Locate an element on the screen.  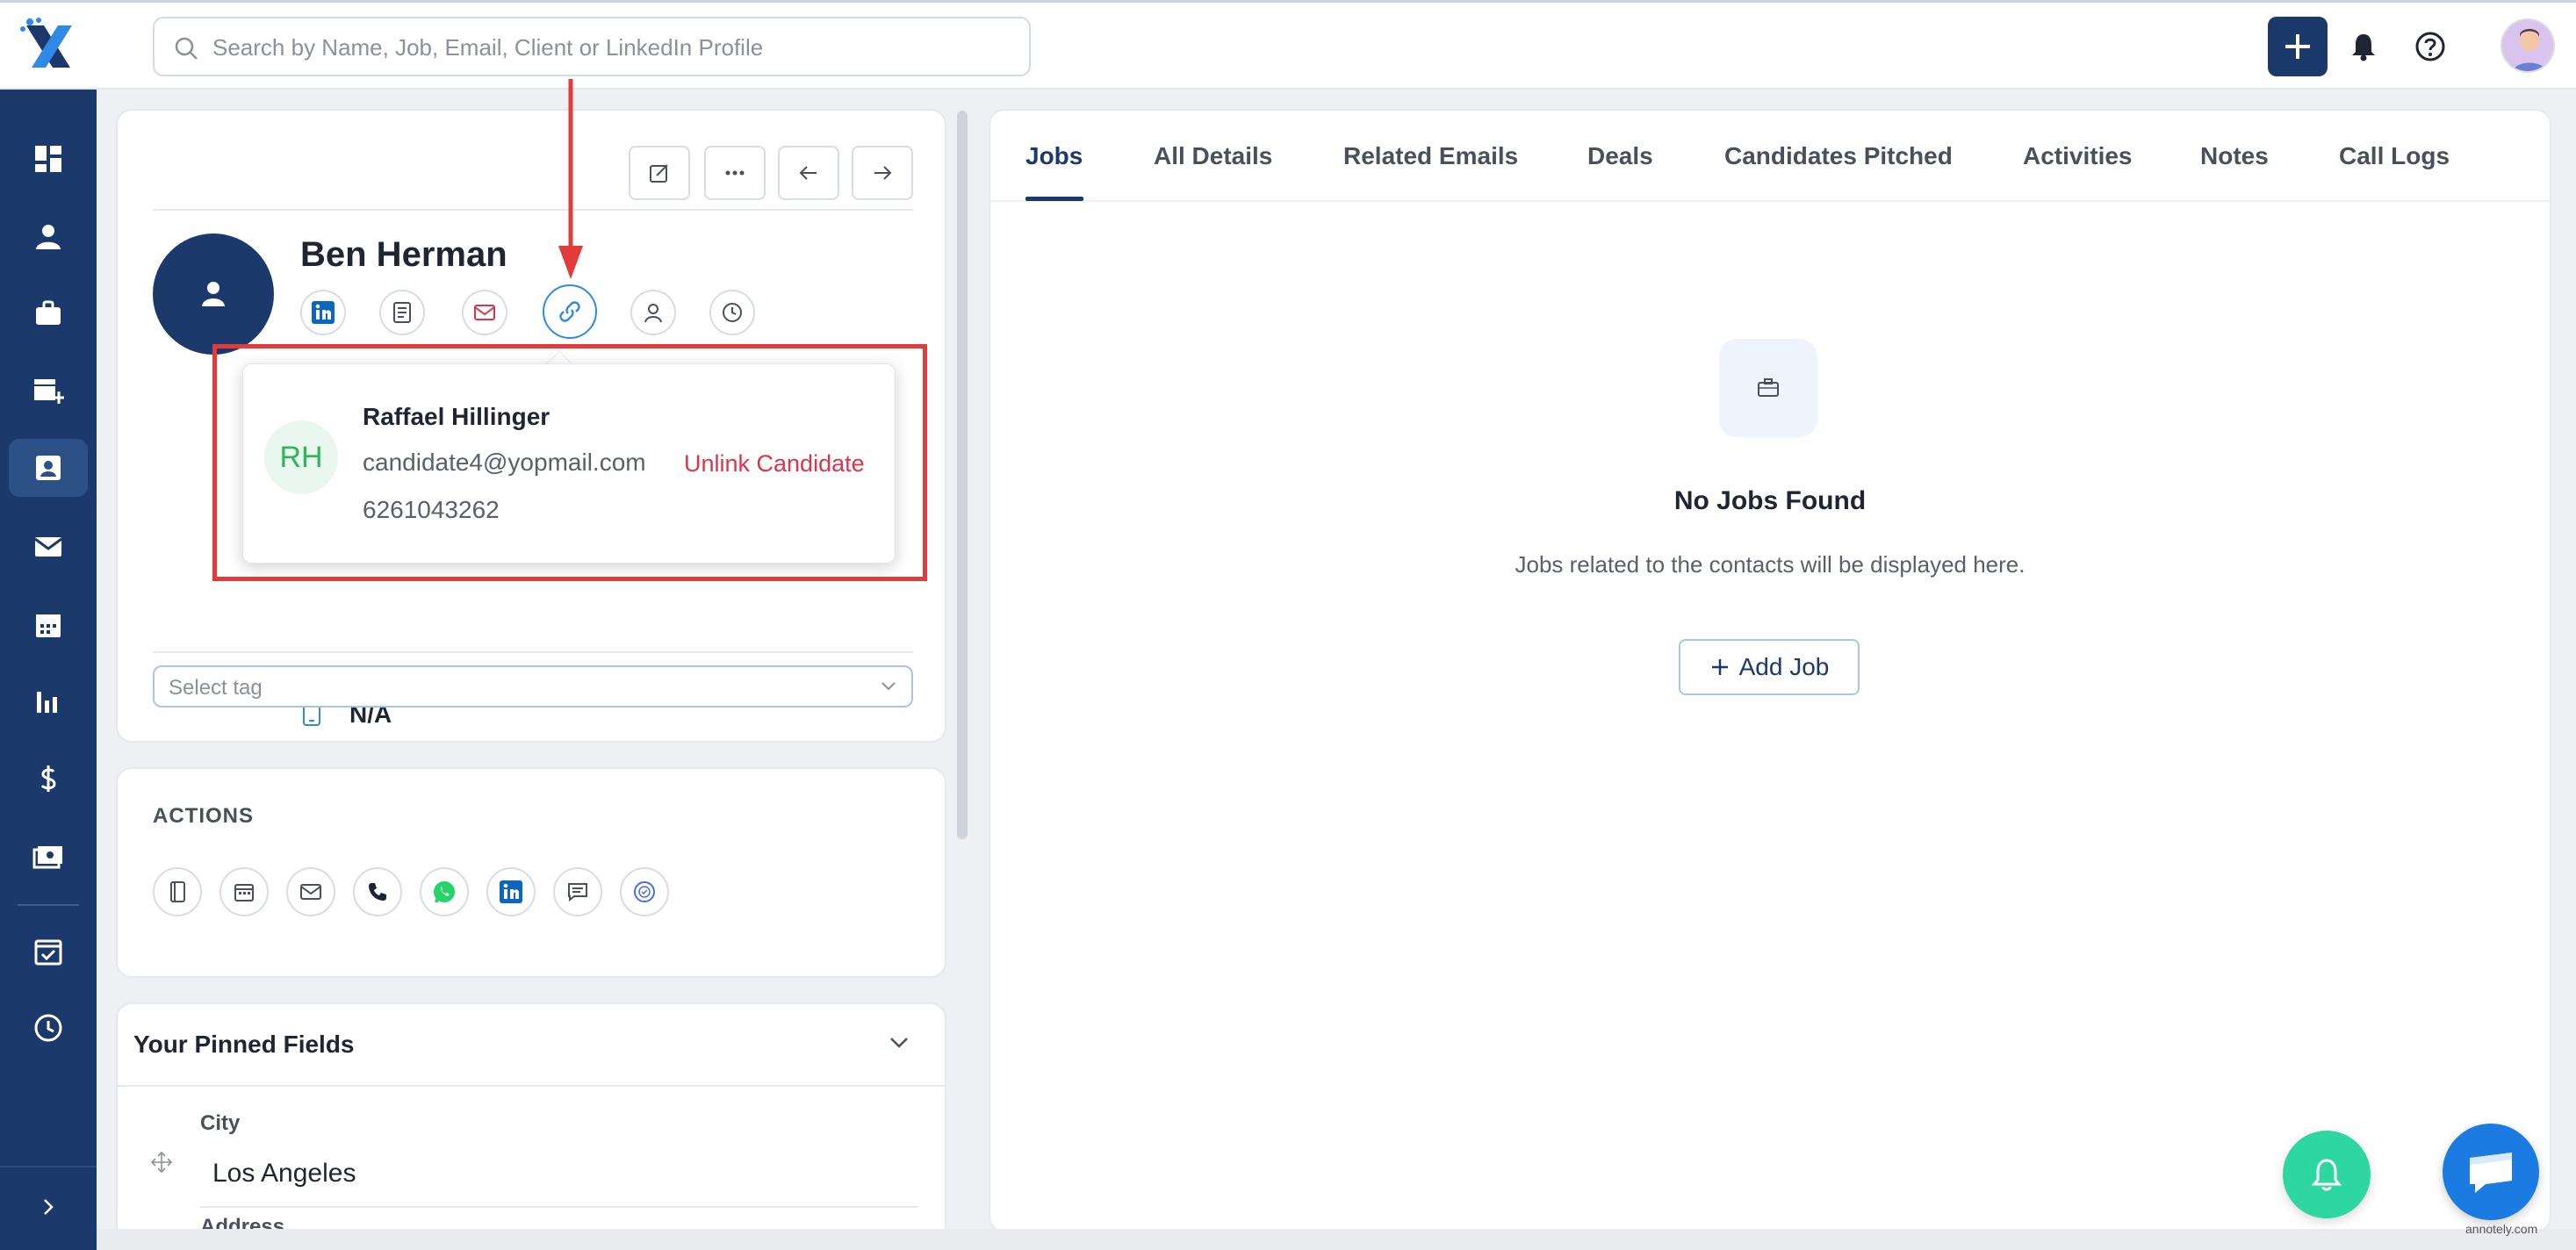
floating-chat-button is located at coordinates (2491, 1172).